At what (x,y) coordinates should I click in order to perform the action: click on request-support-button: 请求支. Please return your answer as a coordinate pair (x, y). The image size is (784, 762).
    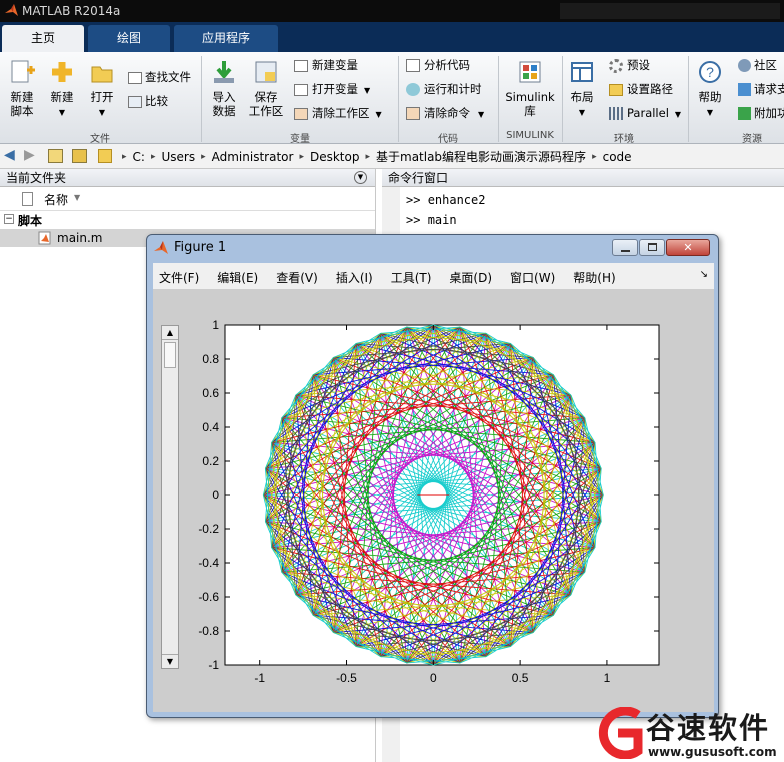
    Looking at the image, I should click on (761, 89).